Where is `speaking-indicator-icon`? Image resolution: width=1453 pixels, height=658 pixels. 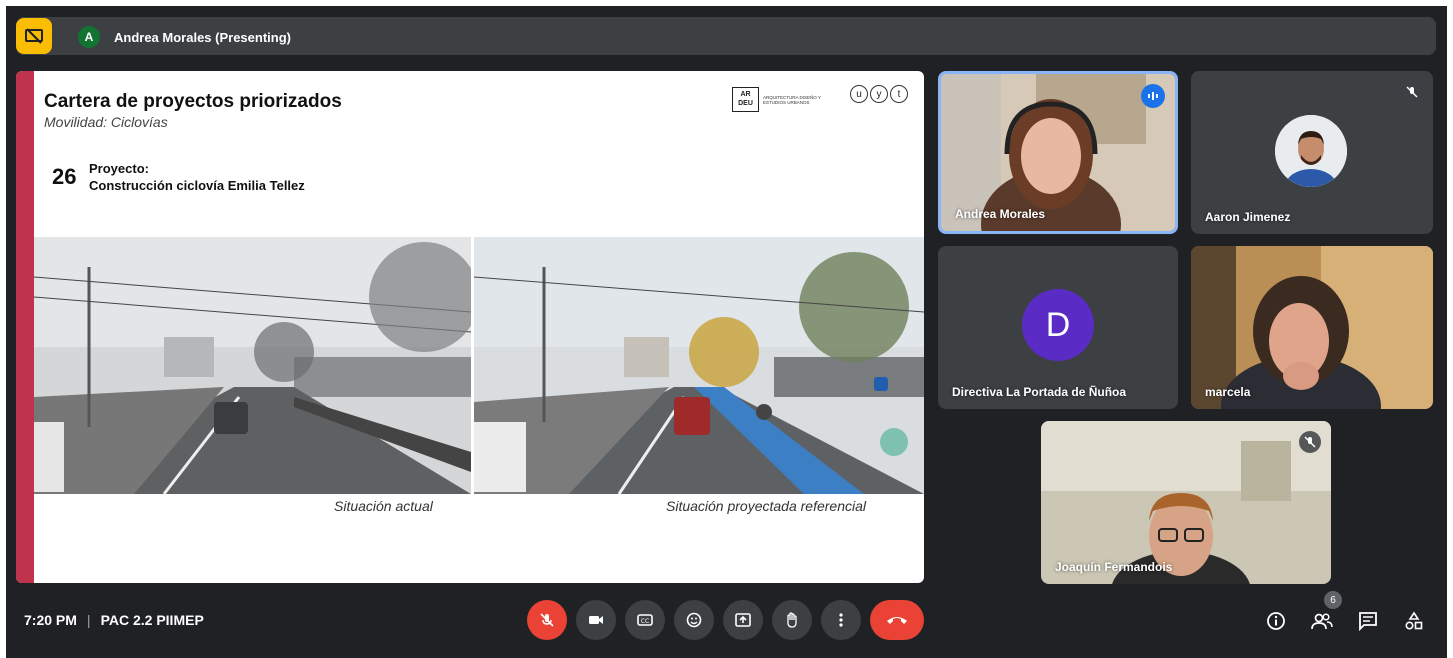
speaking-indicator-icon is located at coordinates (1153, 96).